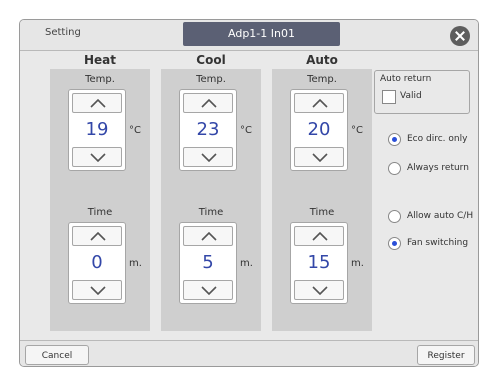 The width and height of the screenshot is (500, 374). Describe the element at coordinates (389, 97) in the screenshot. I see `valid-checkbox` at that location.